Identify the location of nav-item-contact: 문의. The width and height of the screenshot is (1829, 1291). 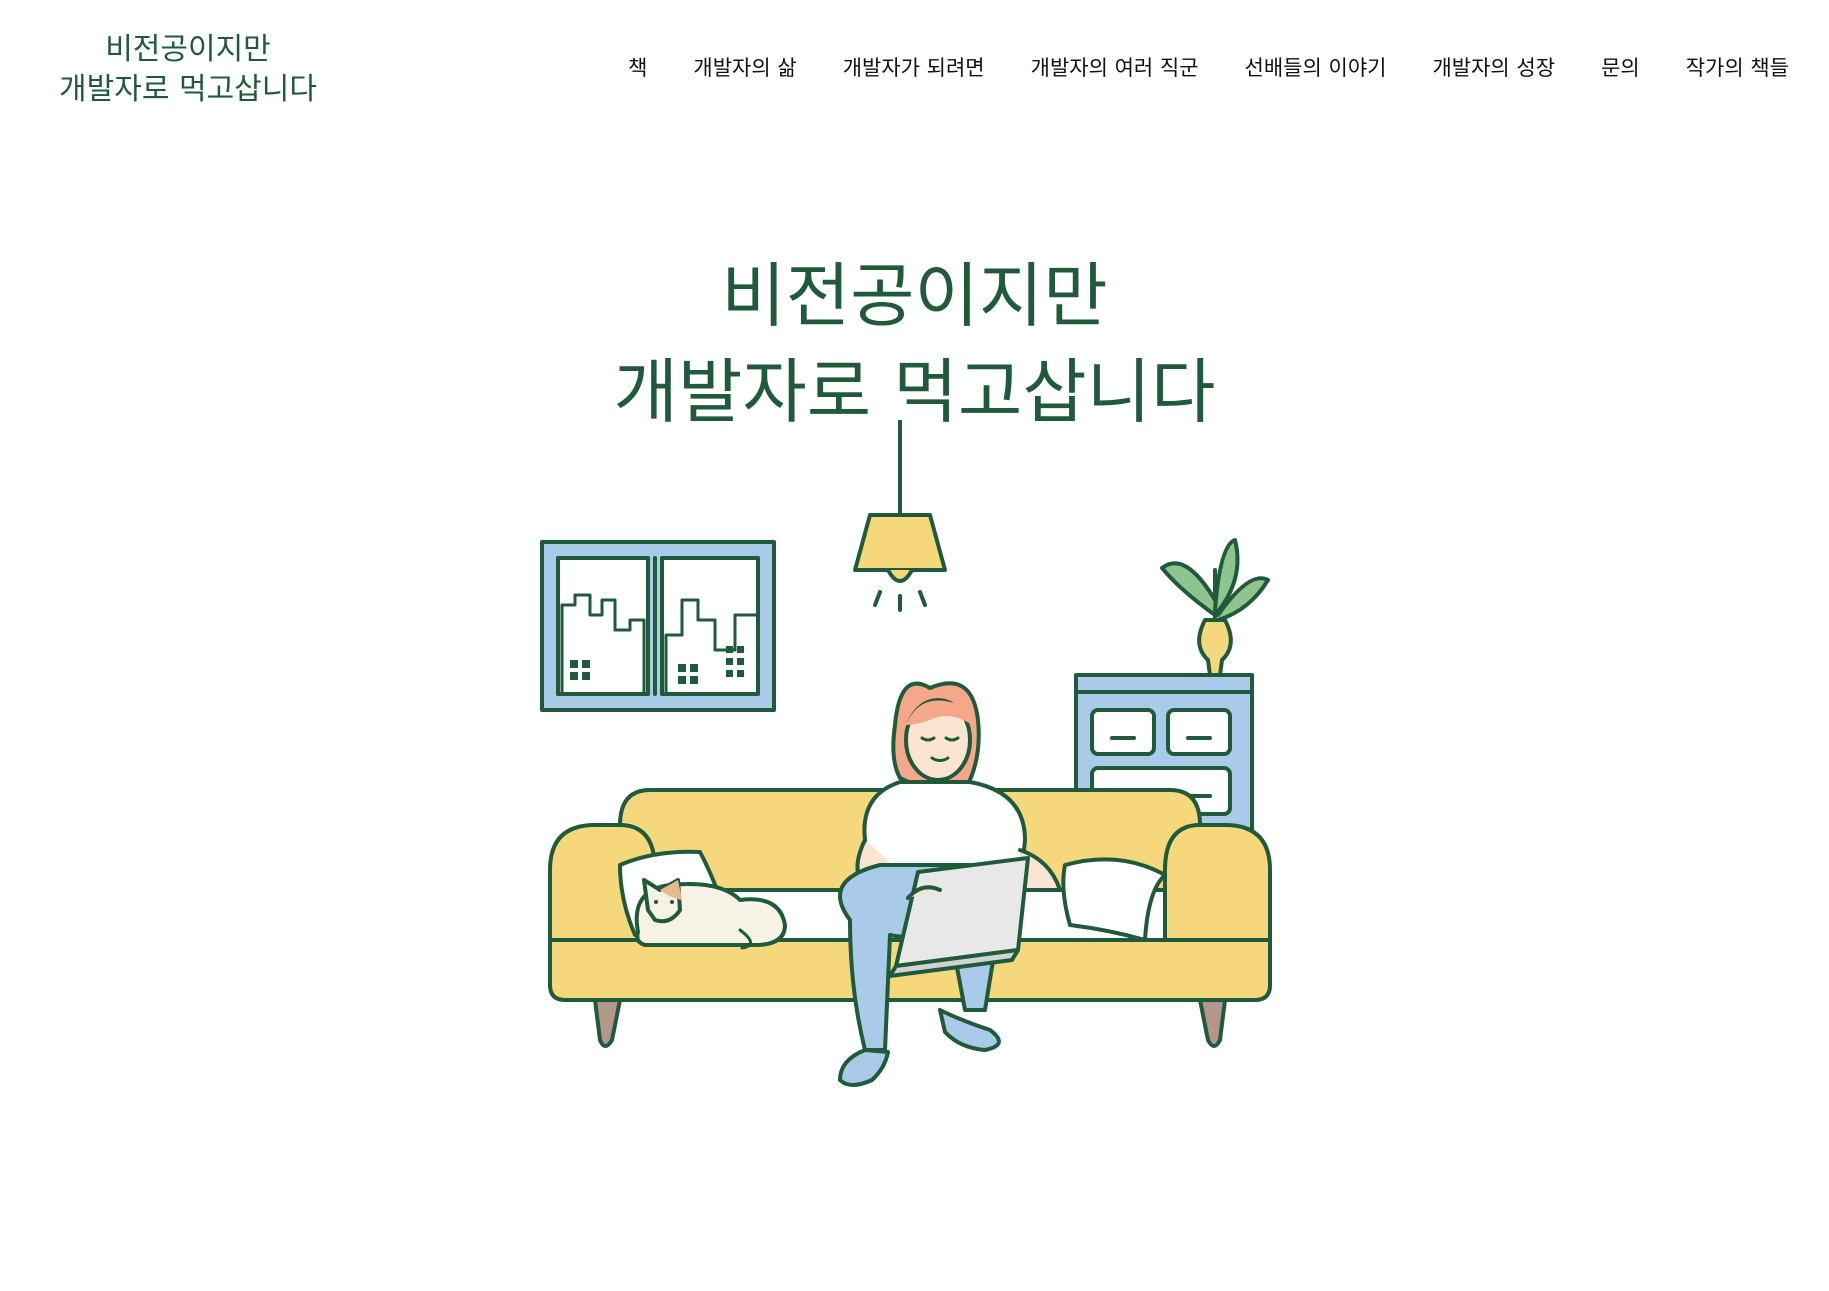
(1620, 67).